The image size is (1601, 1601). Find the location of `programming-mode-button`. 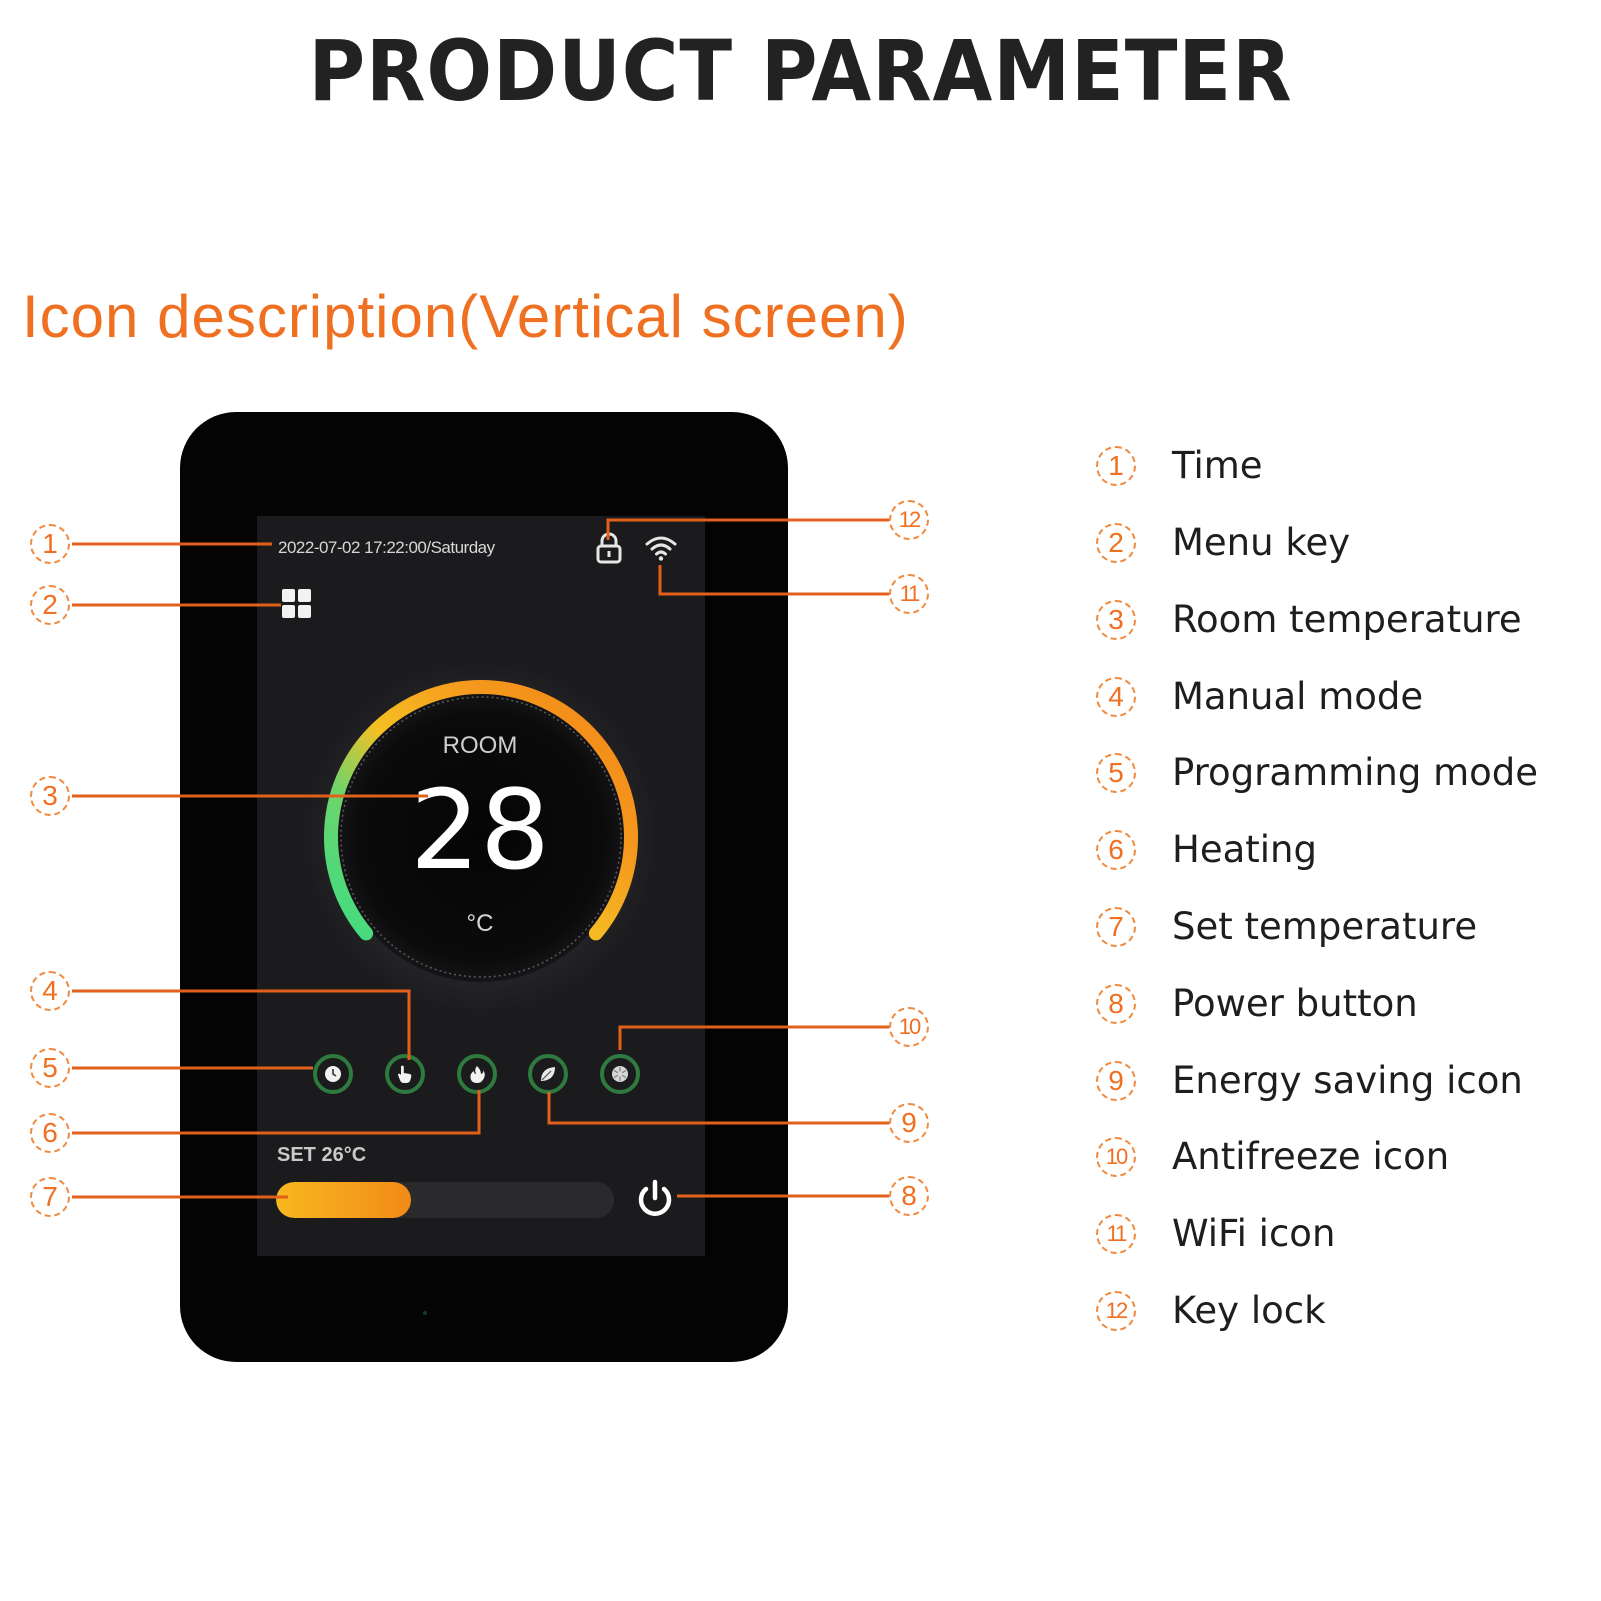

programming-mode-button is located at coordinates (333, 1074).